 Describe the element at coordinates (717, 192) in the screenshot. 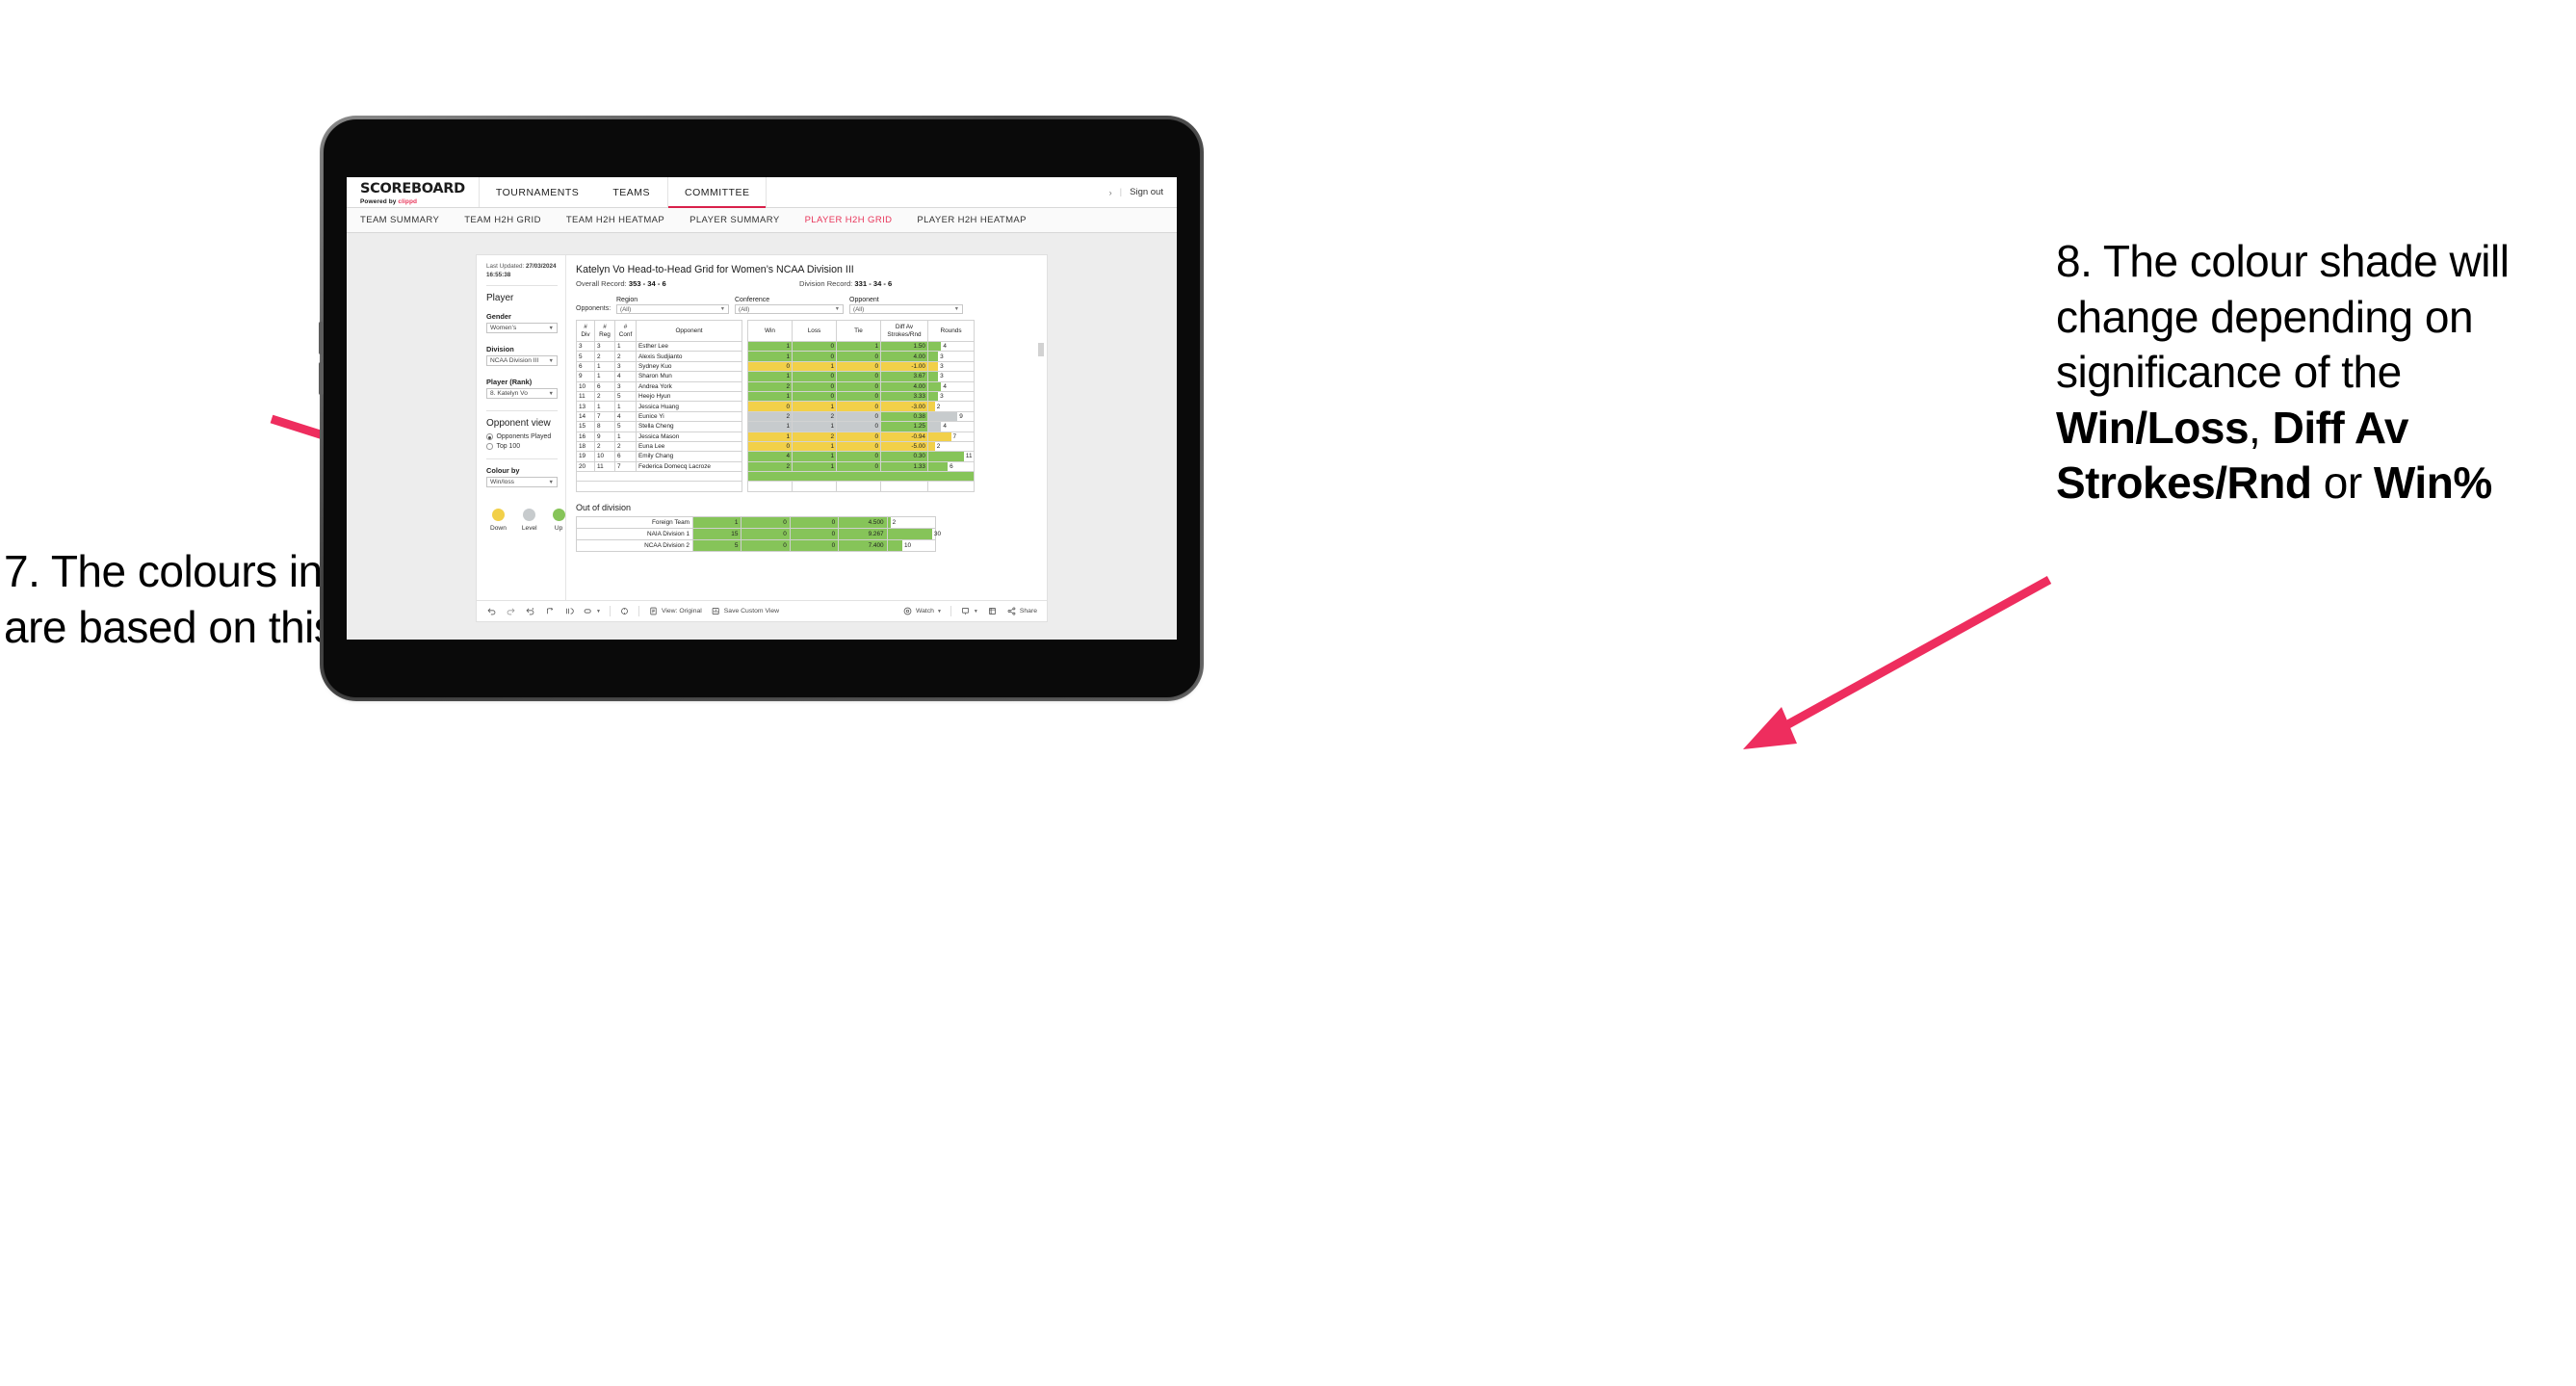

I see `nav-item-committee: COMMITTEE` at that location.